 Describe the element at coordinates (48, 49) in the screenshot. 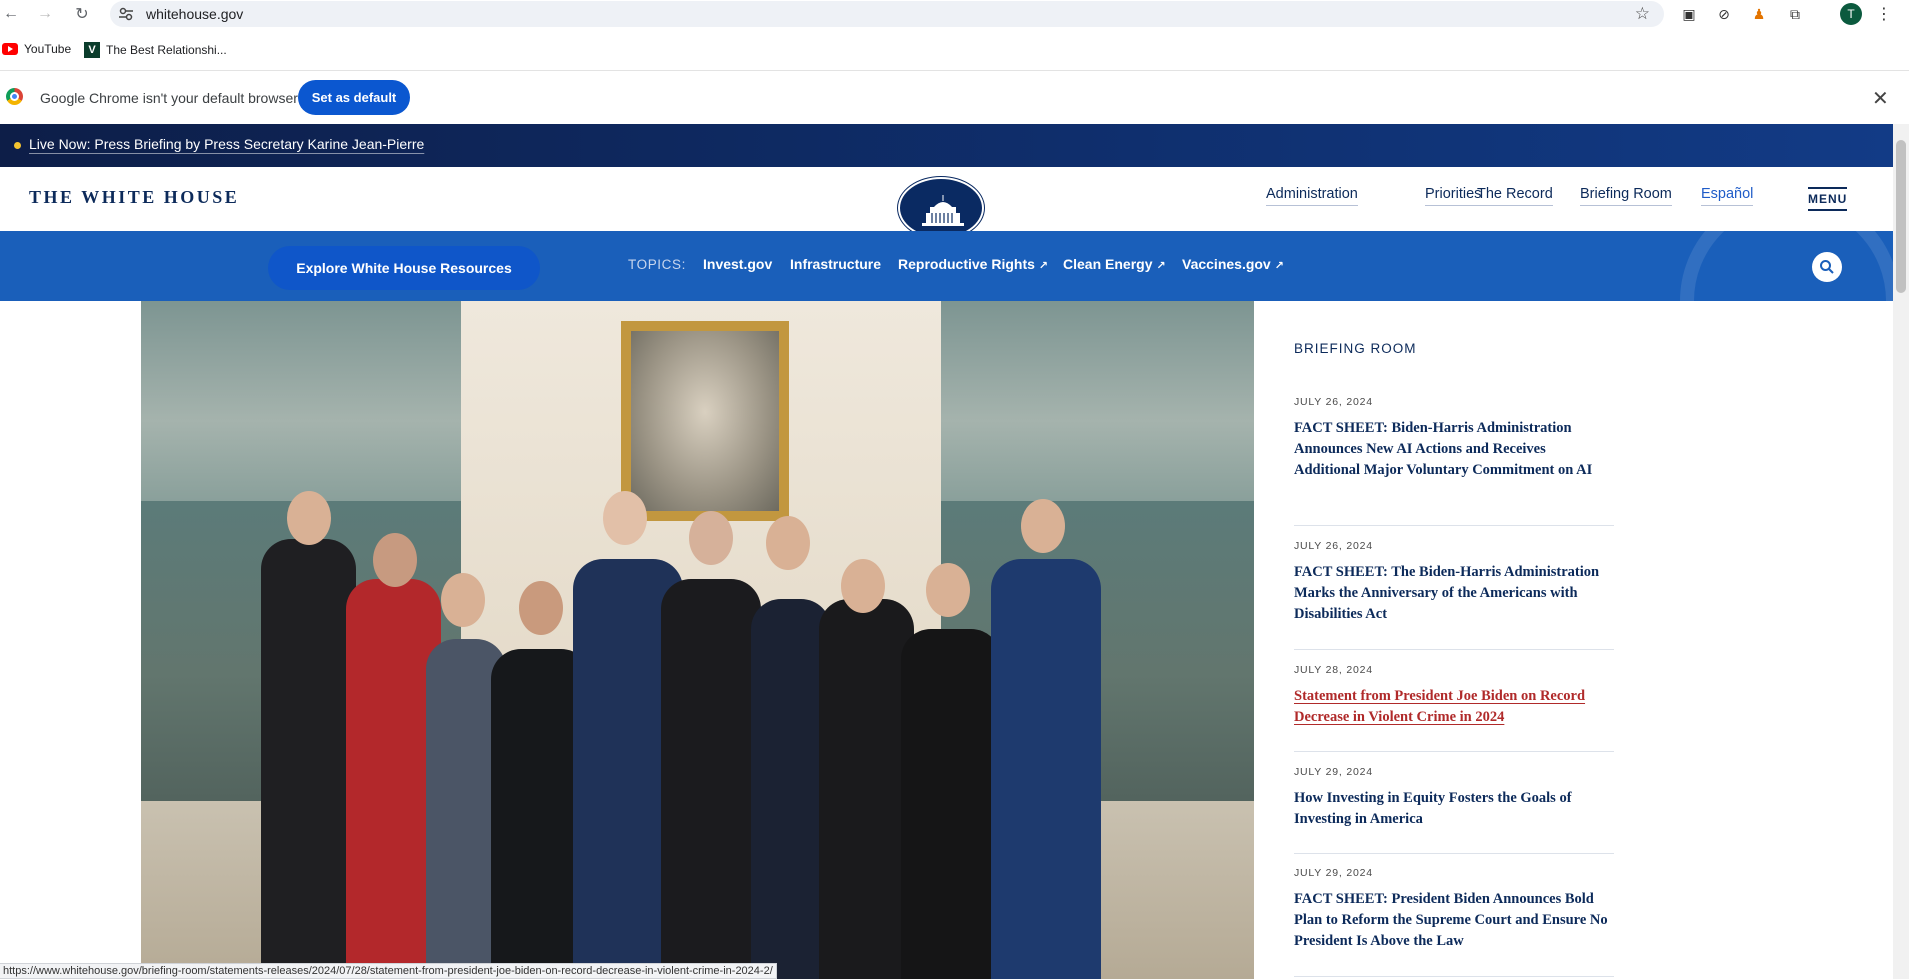

I see `bookmark-label: YouTube` at that location.